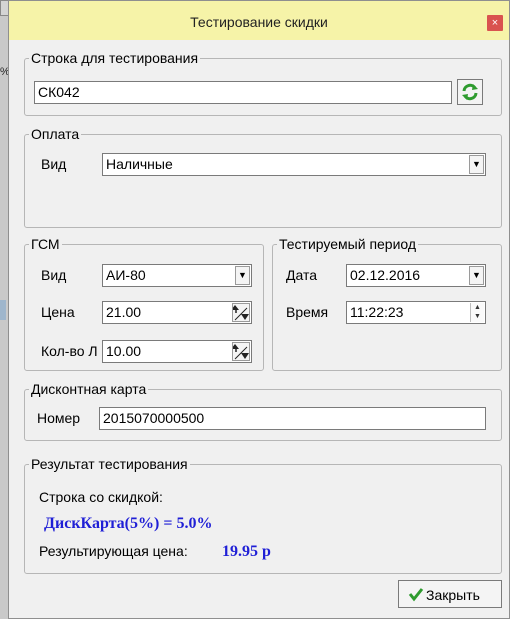 The width and height of the screenshot is (510, 619). Describe the element at coordinates (292, 418) in the screenshot. I see `card-number-input: 2015070000500` at that location.